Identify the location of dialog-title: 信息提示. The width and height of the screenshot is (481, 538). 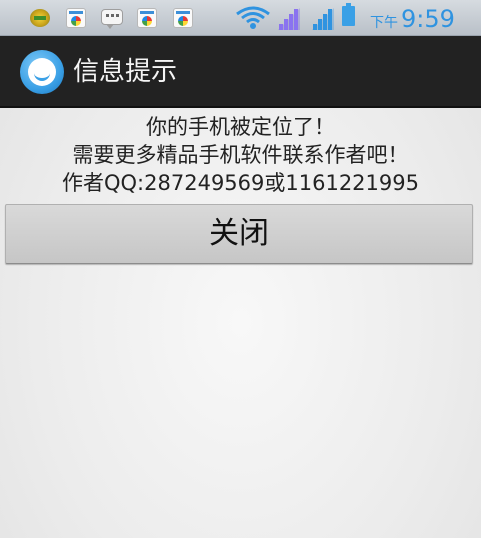
(125, 72).